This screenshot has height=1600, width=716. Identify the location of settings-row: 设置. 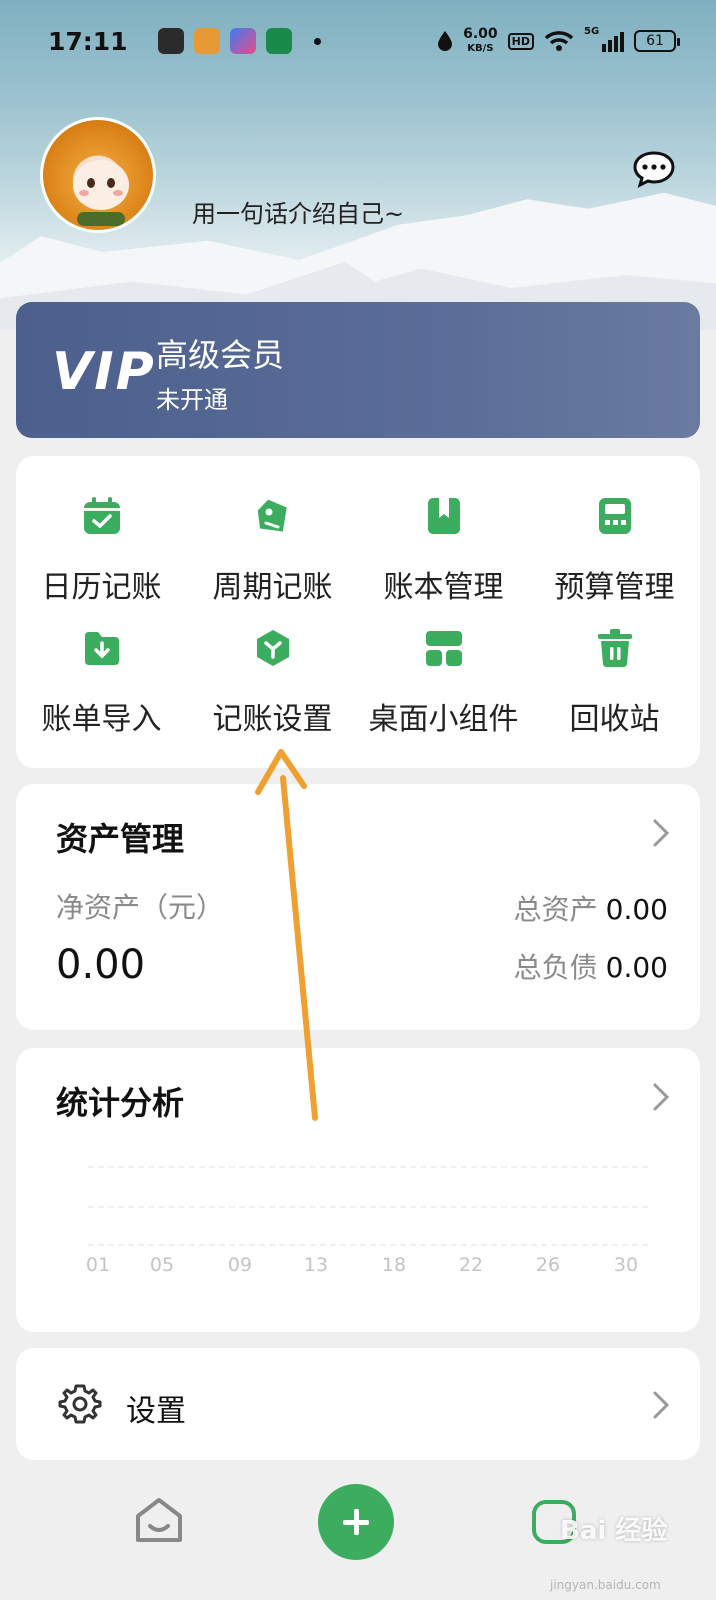
(358, 1404).